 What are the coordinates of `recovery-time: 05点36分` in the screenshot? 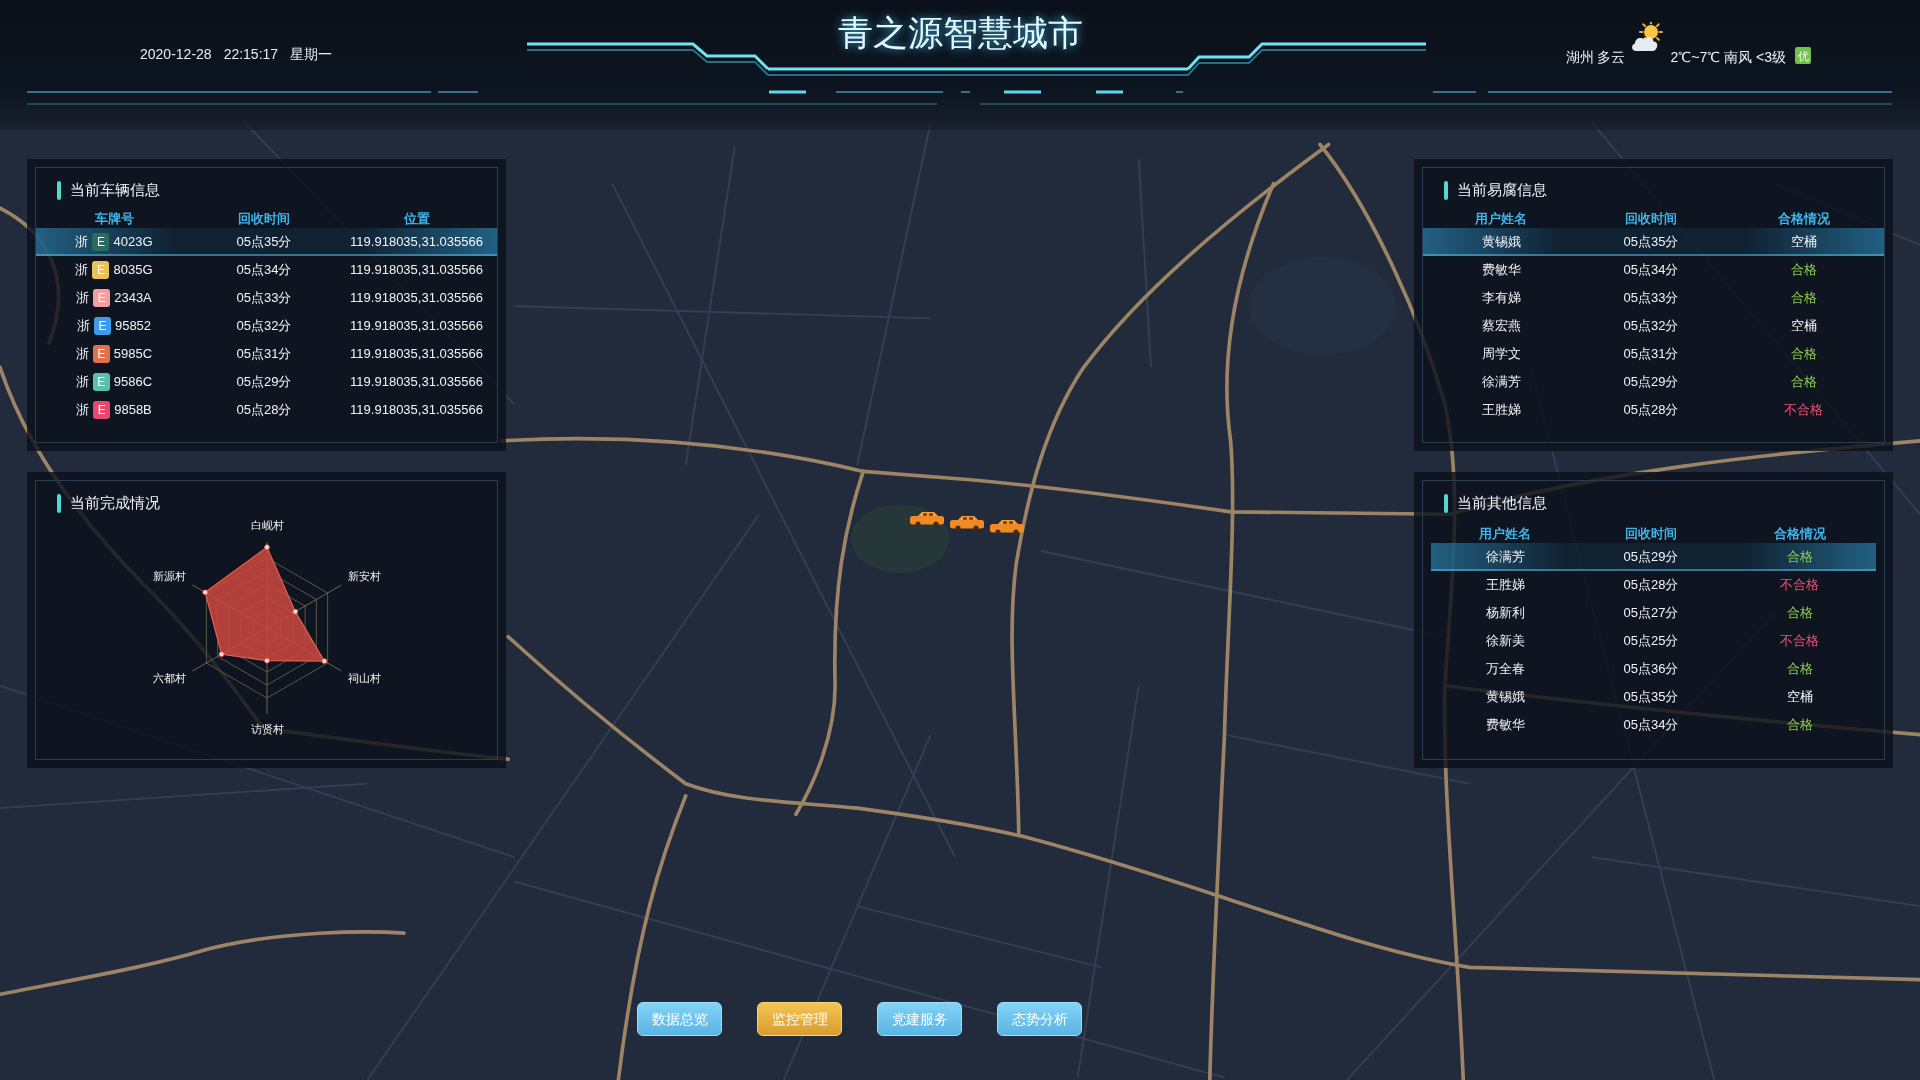 It's located at (1651, 669).